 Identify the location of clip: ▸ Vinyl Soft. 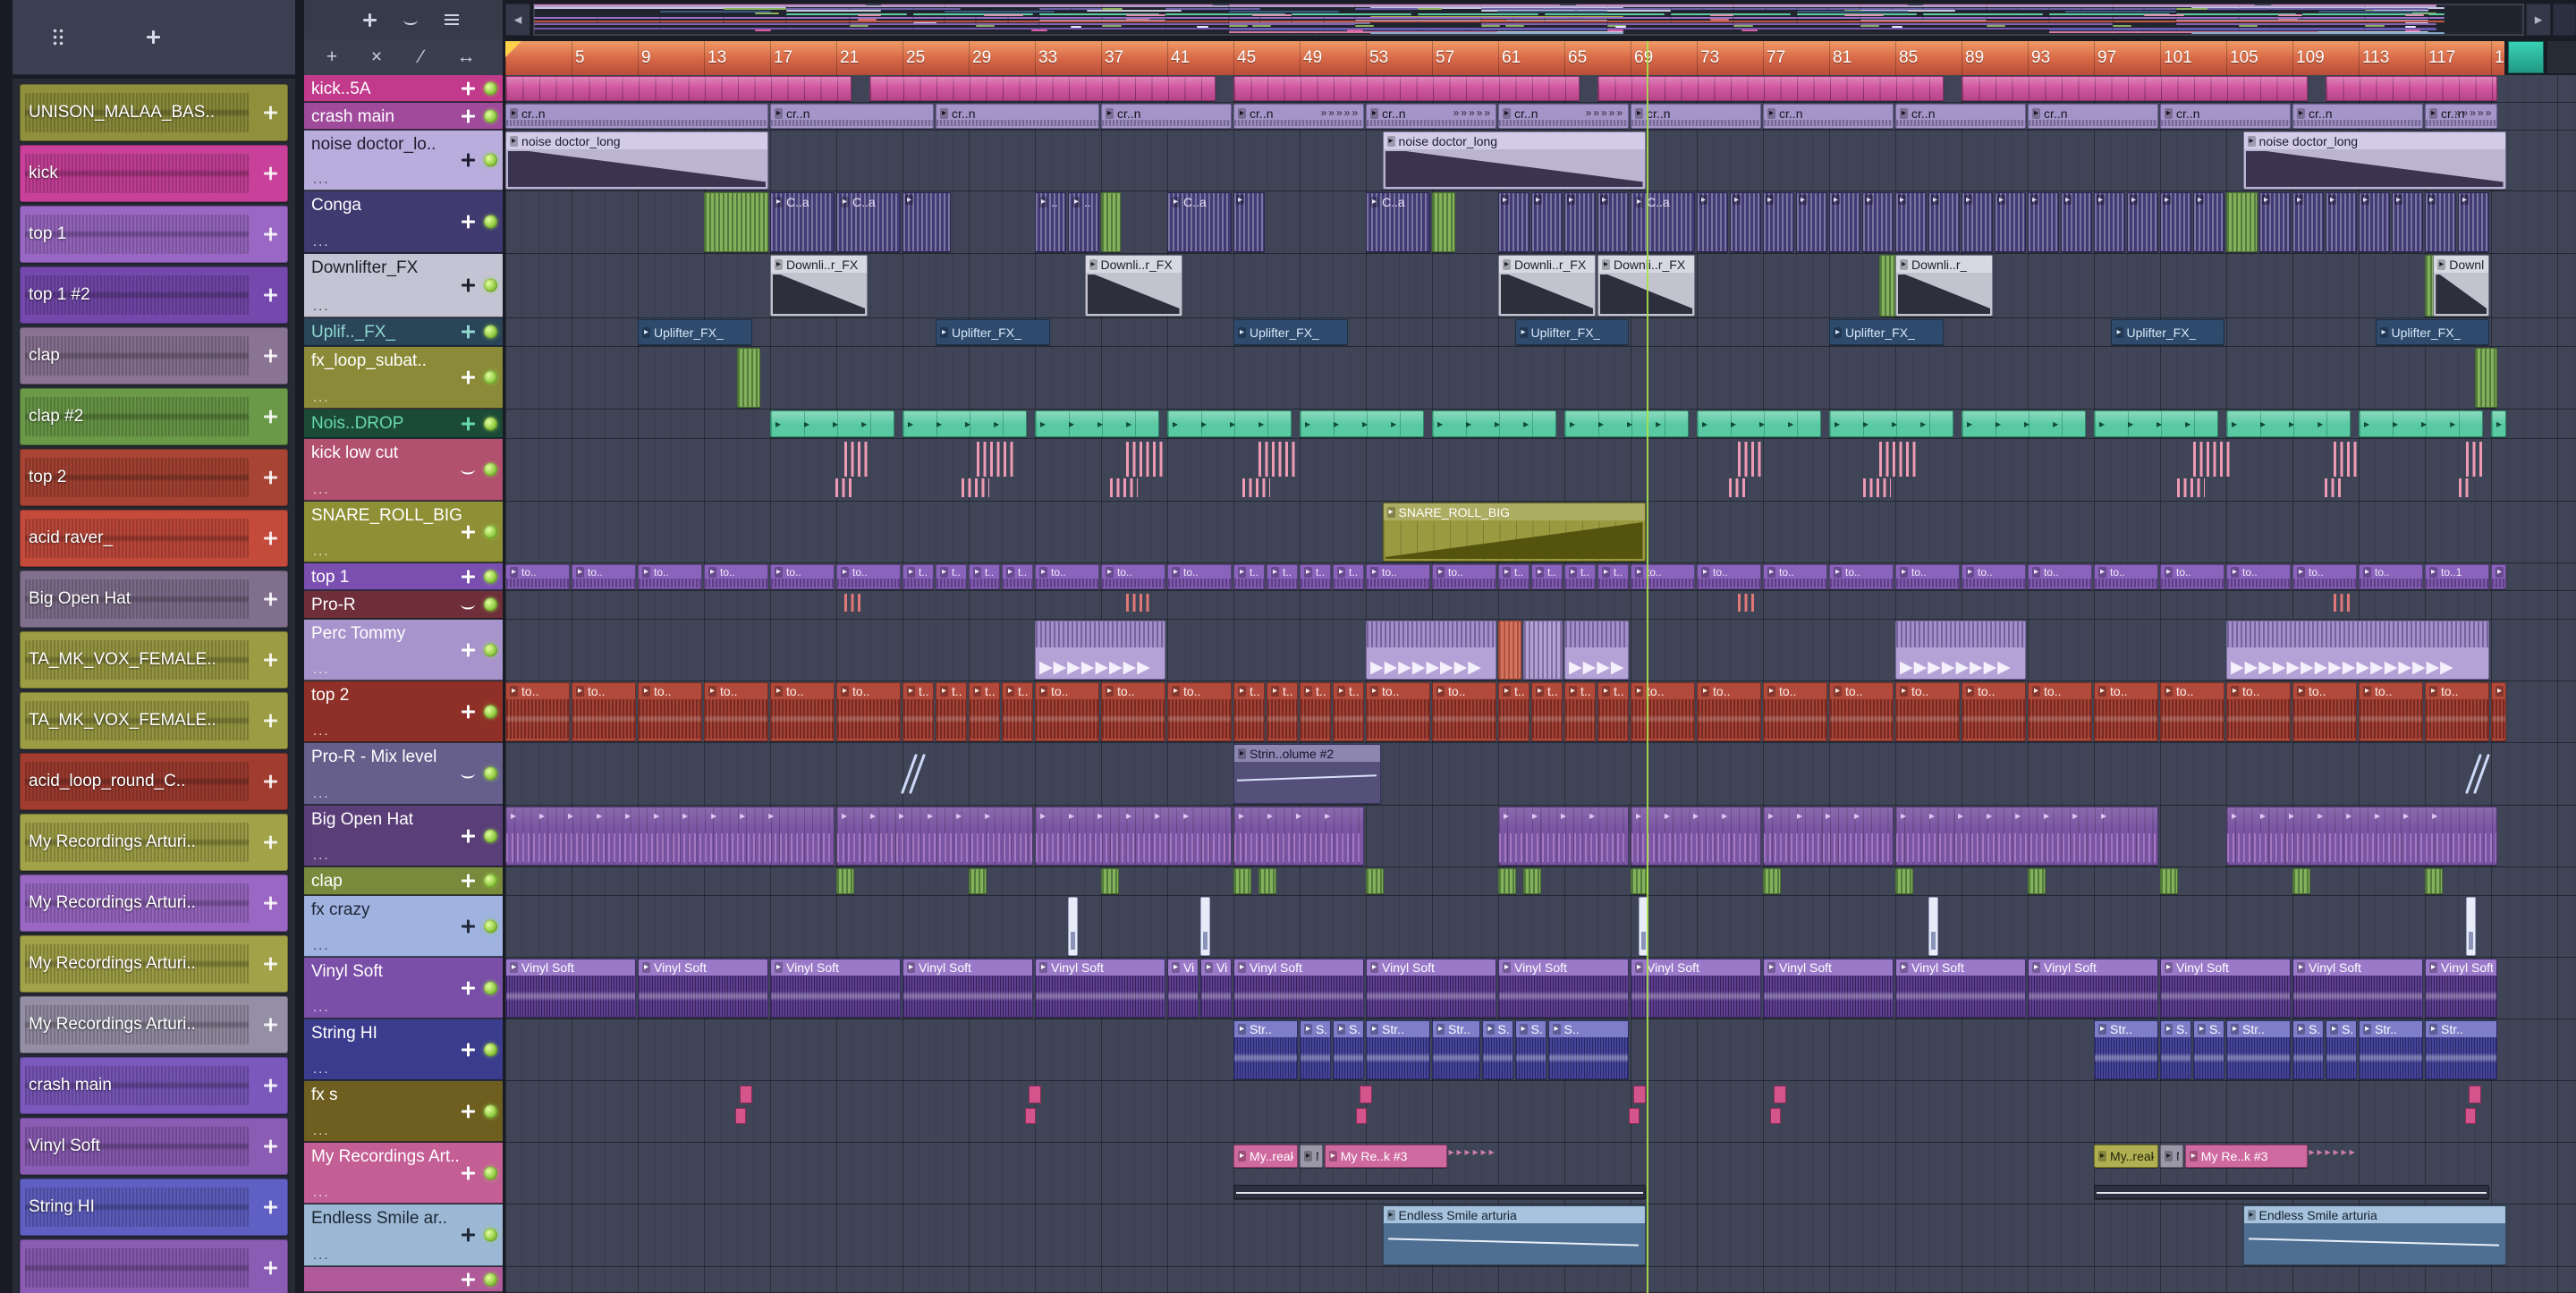
(2093, 989).